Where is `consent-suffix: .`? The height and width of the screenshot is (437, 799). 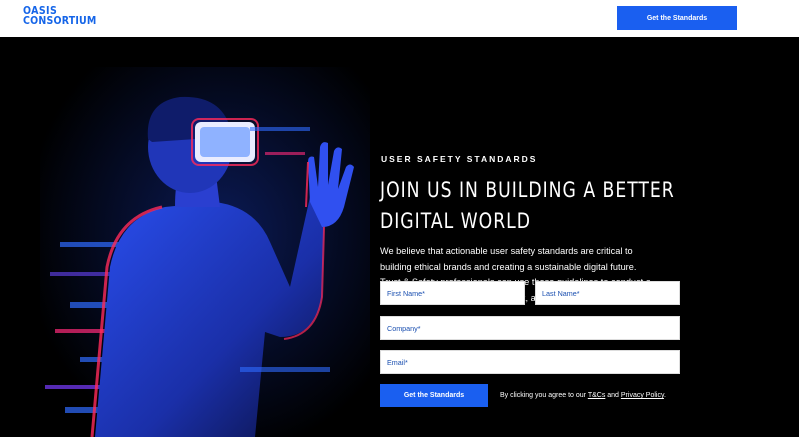 consent-suffix: . is located at coordinates (664, 395).